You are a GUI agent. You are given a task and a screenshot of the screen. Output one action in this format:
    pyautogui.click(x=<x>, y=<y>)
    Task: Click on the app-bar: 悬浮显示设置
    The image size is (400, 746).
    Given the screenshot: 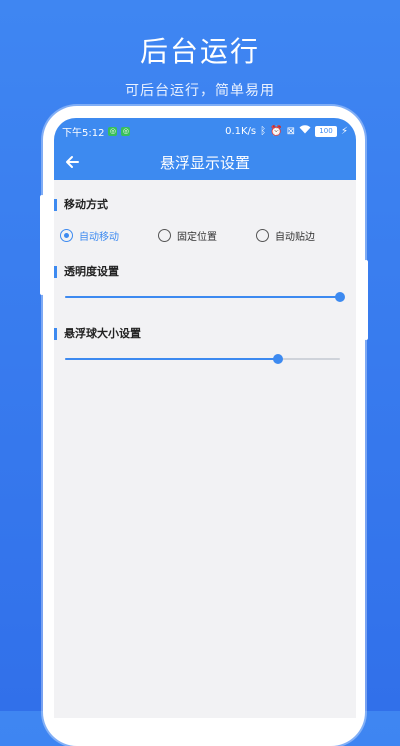 What is the action you would take?
    pyautogui.click(x=205, y=162)
    